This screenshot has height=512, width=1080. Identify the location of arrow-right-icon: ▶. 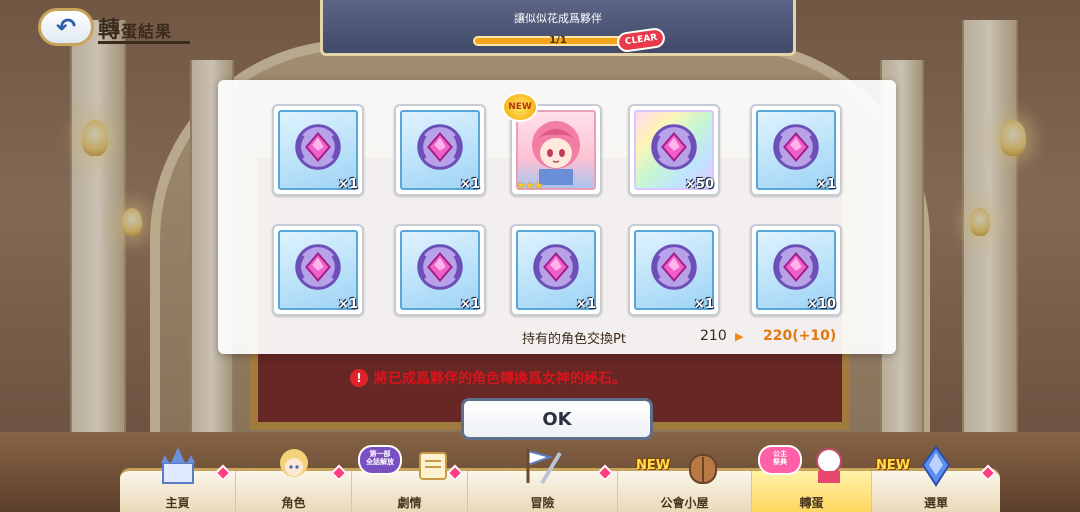
(739, 336).